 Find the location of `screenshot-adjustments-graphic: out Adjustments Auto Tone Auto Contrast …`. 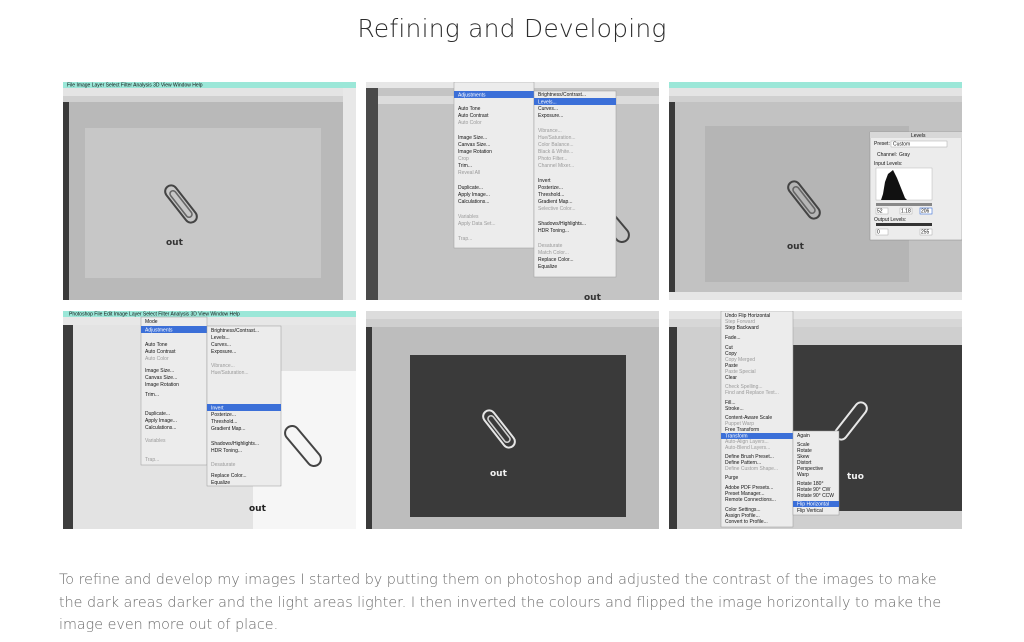

screenshot-adjustments-graphic: out Adjustments Auto Tone Auto Contrast … is located at coordinates (512, 191).